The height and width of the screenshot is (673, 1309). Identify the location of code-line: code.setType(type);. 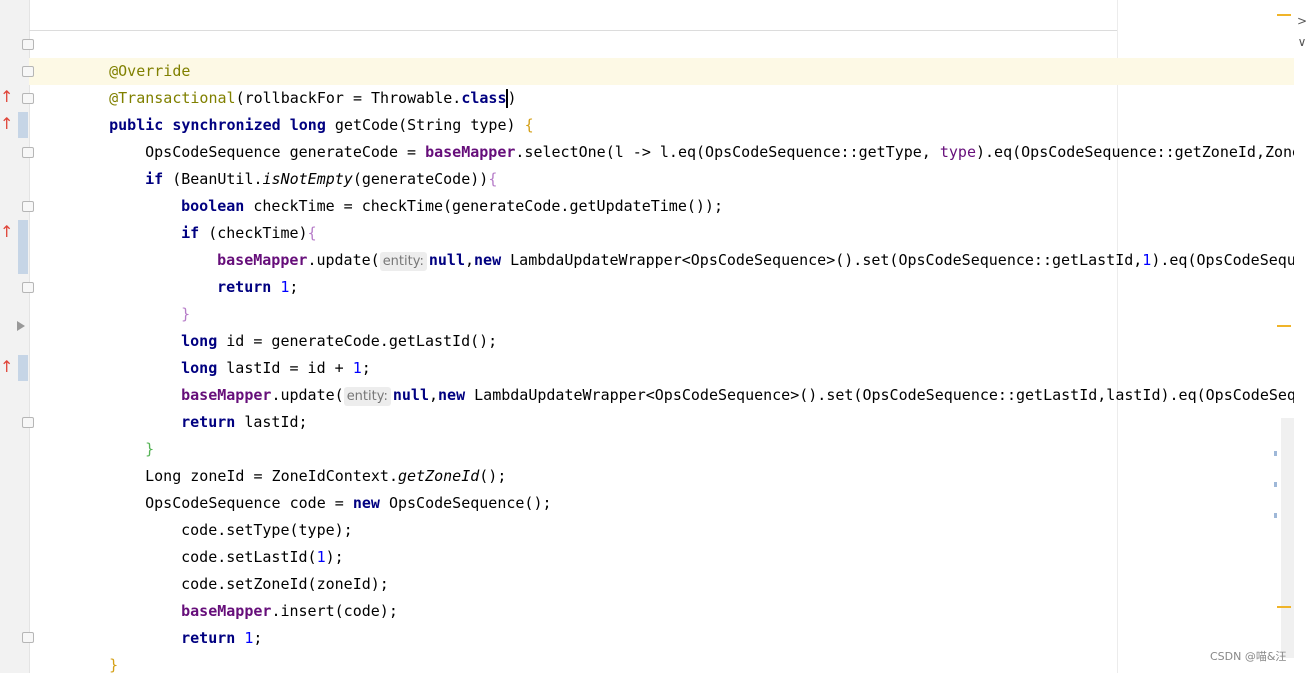
(249, 514).